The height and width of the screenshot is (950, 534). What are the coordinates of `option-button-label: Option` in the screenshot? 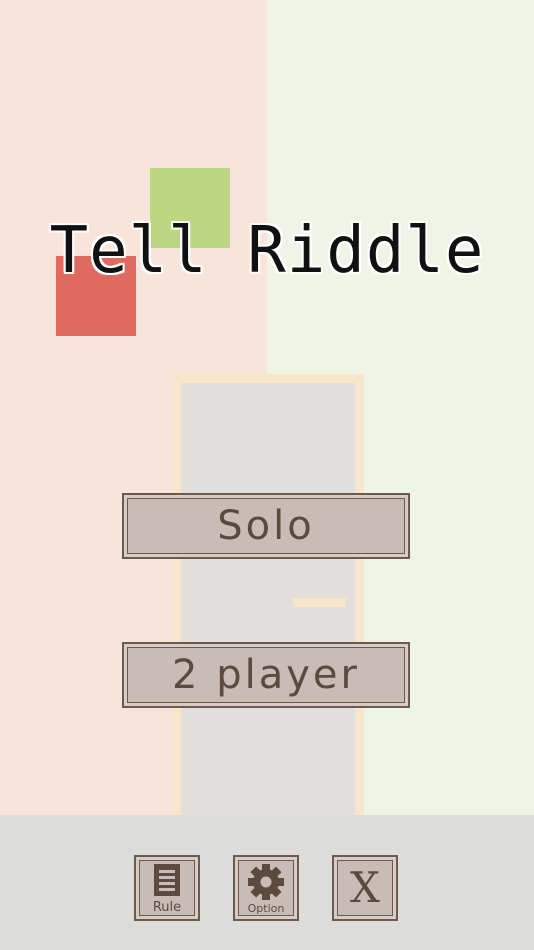 It's located at (266, 908).